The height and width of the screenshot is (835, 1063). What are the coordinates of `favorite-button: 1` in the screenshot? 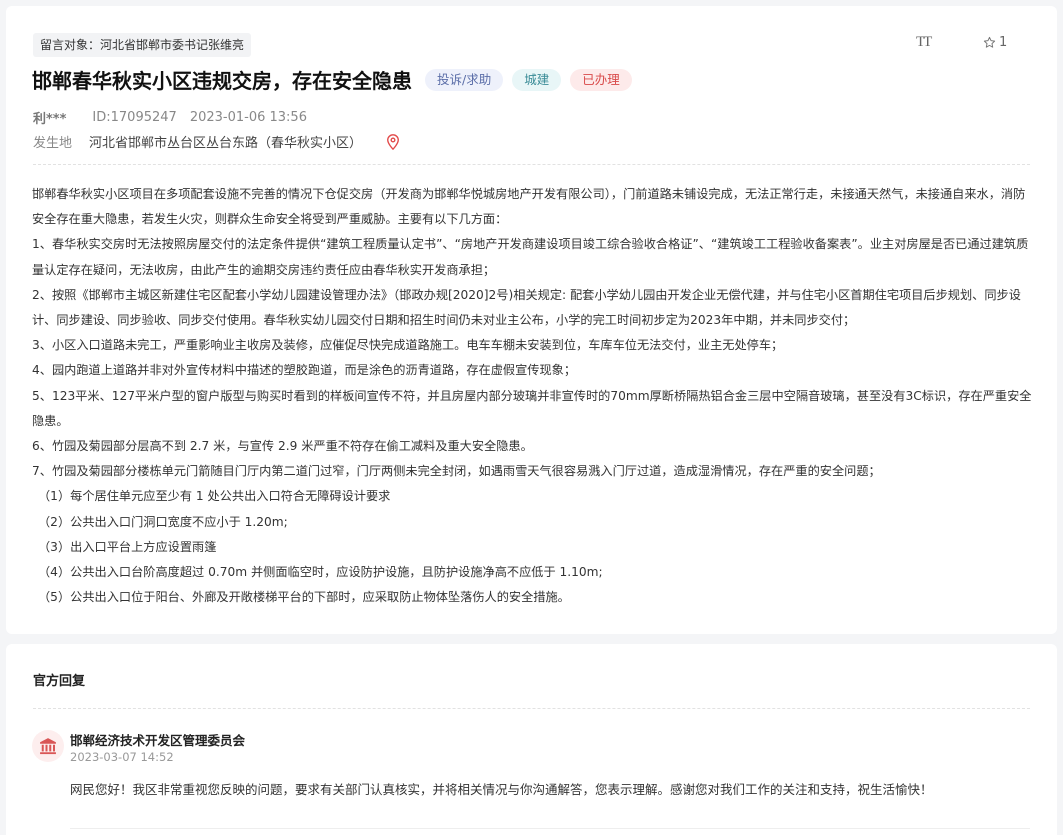 It's located at (995, 42).